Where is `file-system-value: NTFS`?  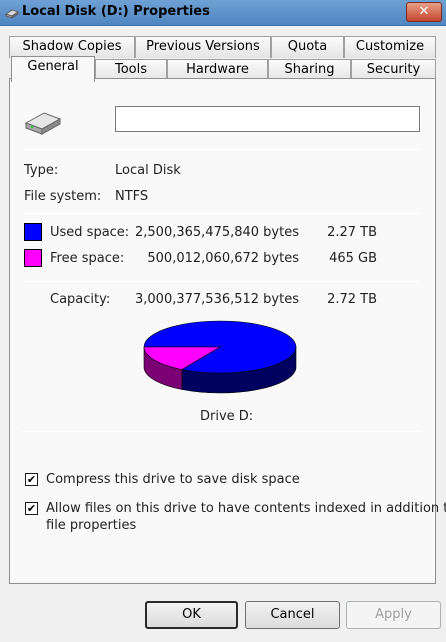
file-system-value: NTFS is located at coordinates (132, 196).